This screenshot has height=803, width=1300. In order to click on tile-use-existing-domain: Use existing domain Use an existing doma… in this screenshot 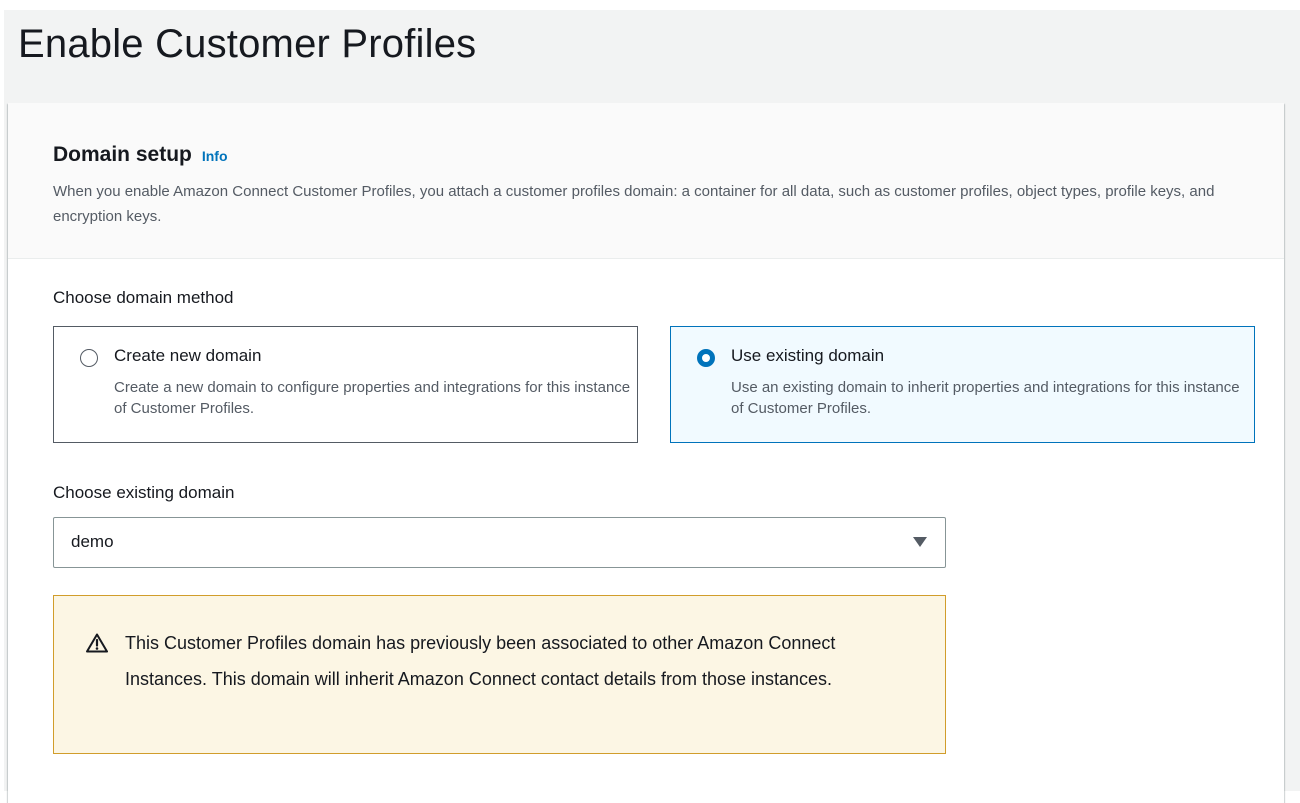, I will do `click(962, 384)`.